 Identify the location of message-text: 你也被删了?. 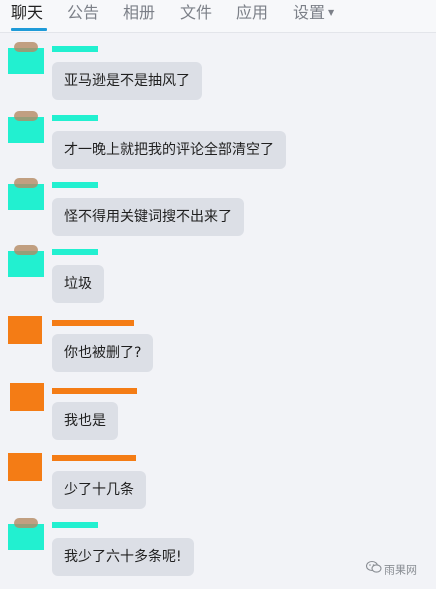
(103, 353).